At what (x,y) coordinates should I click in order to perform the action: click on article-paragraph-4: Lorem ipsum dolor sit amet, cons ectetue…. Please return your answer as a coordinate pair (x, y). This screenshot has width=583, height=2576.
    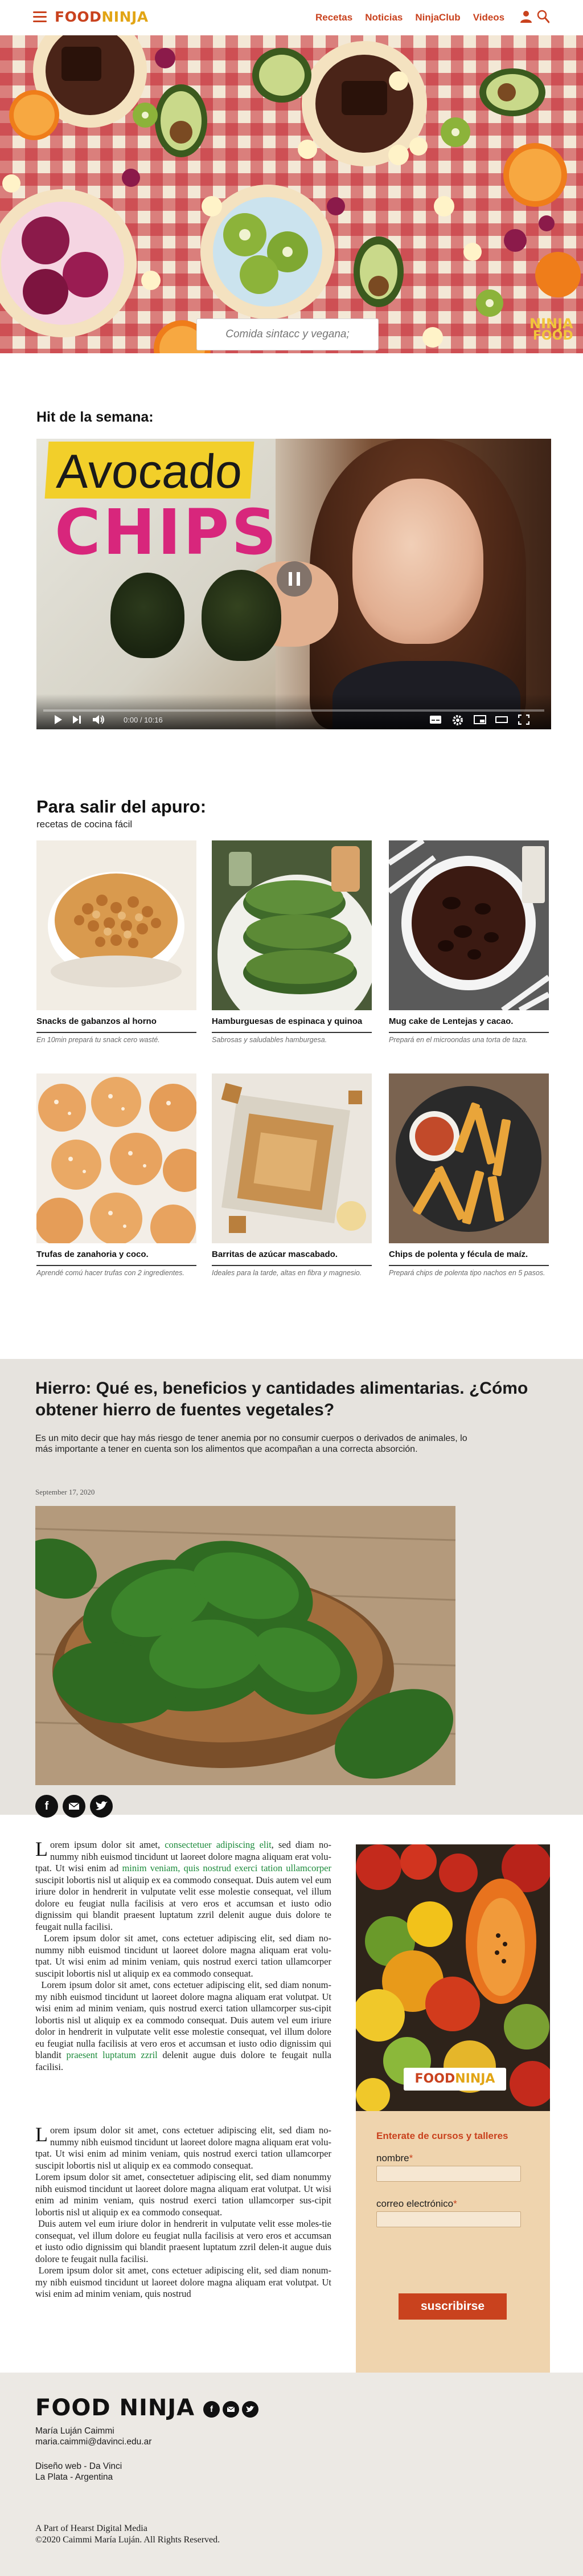
    Looking at the image, I should click on (183, 2147).